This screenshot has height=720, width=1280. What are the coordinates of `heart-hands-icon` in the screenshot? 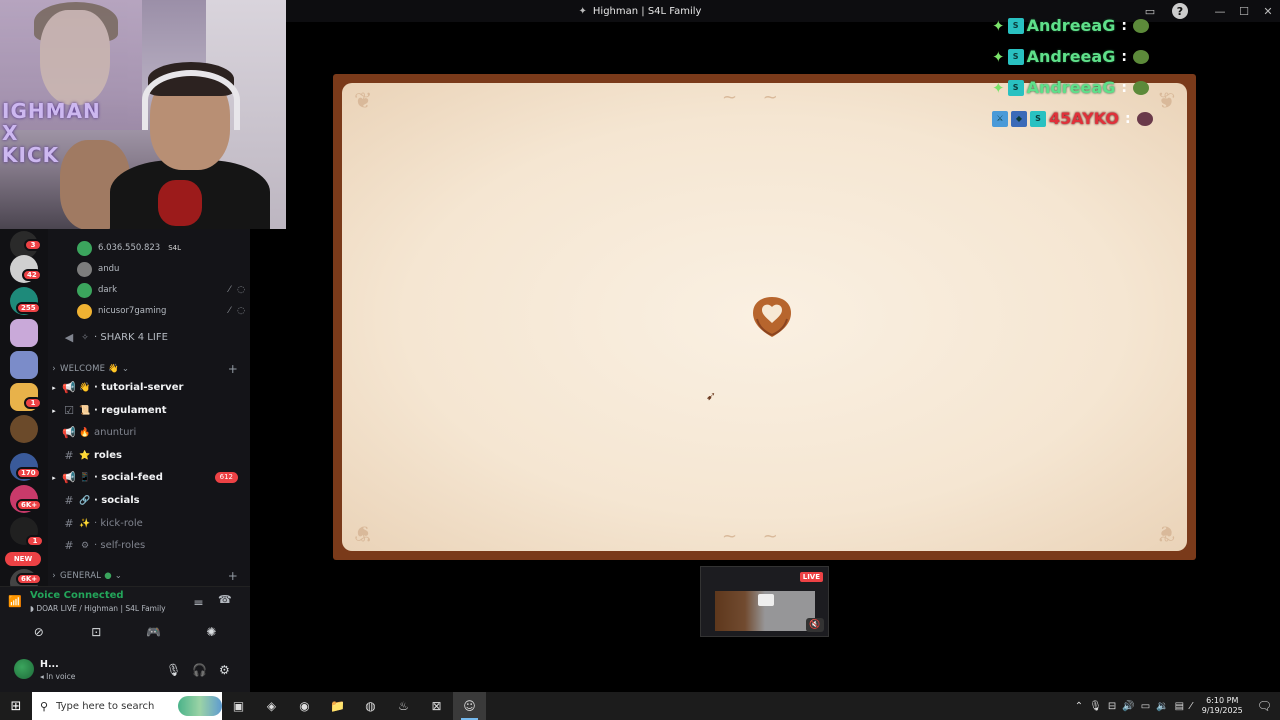 It's located at (772, 316).